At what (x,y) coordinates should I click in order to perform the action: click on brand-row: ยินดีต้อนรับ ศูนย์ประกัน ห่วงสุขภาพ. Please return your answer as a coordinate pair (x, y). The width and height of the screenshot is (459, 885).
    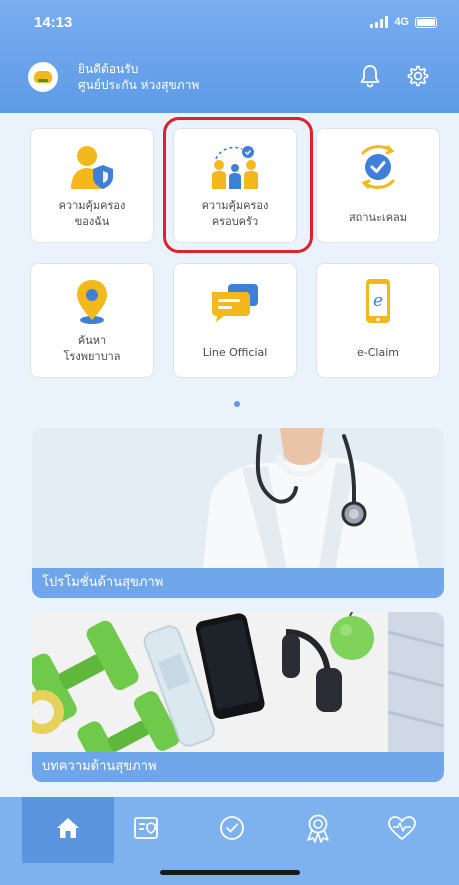
    Looking at the image, I should click on (233, 78).